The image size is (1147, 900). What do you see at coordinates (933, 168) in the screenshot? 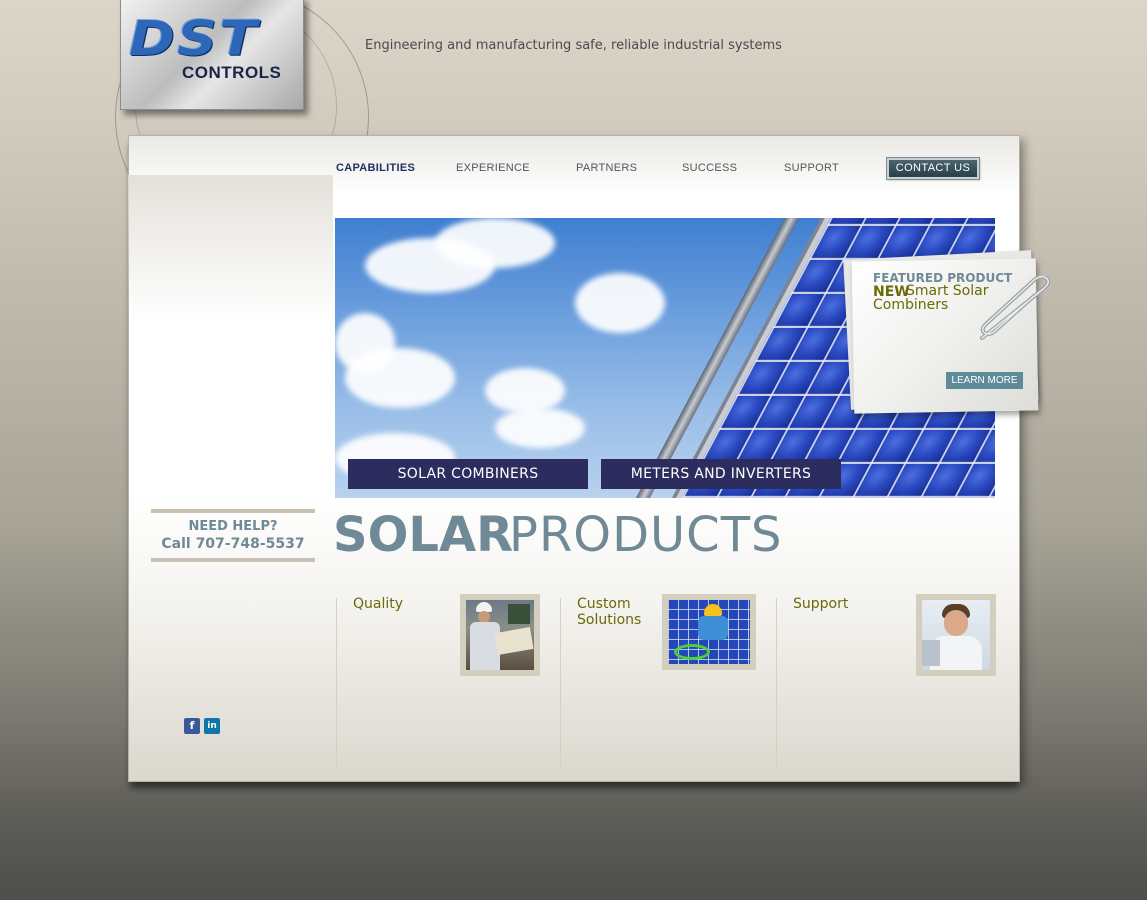
I see `contact-us-button: CONTACT US` at bounding box center [933, 168].